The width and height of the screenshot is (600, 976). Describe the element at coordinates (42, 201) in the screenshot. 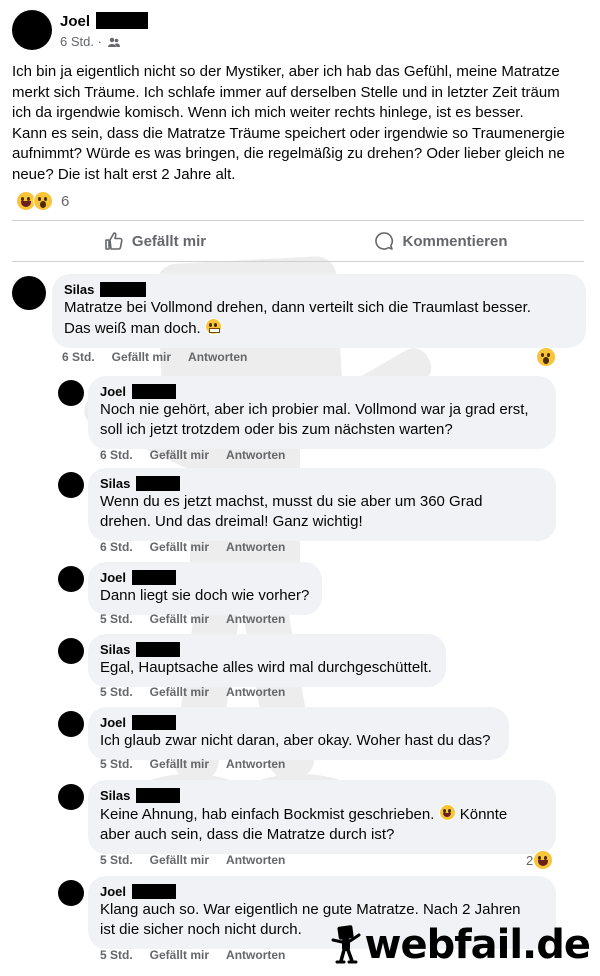

I see `post-reactions: 6` at that location.